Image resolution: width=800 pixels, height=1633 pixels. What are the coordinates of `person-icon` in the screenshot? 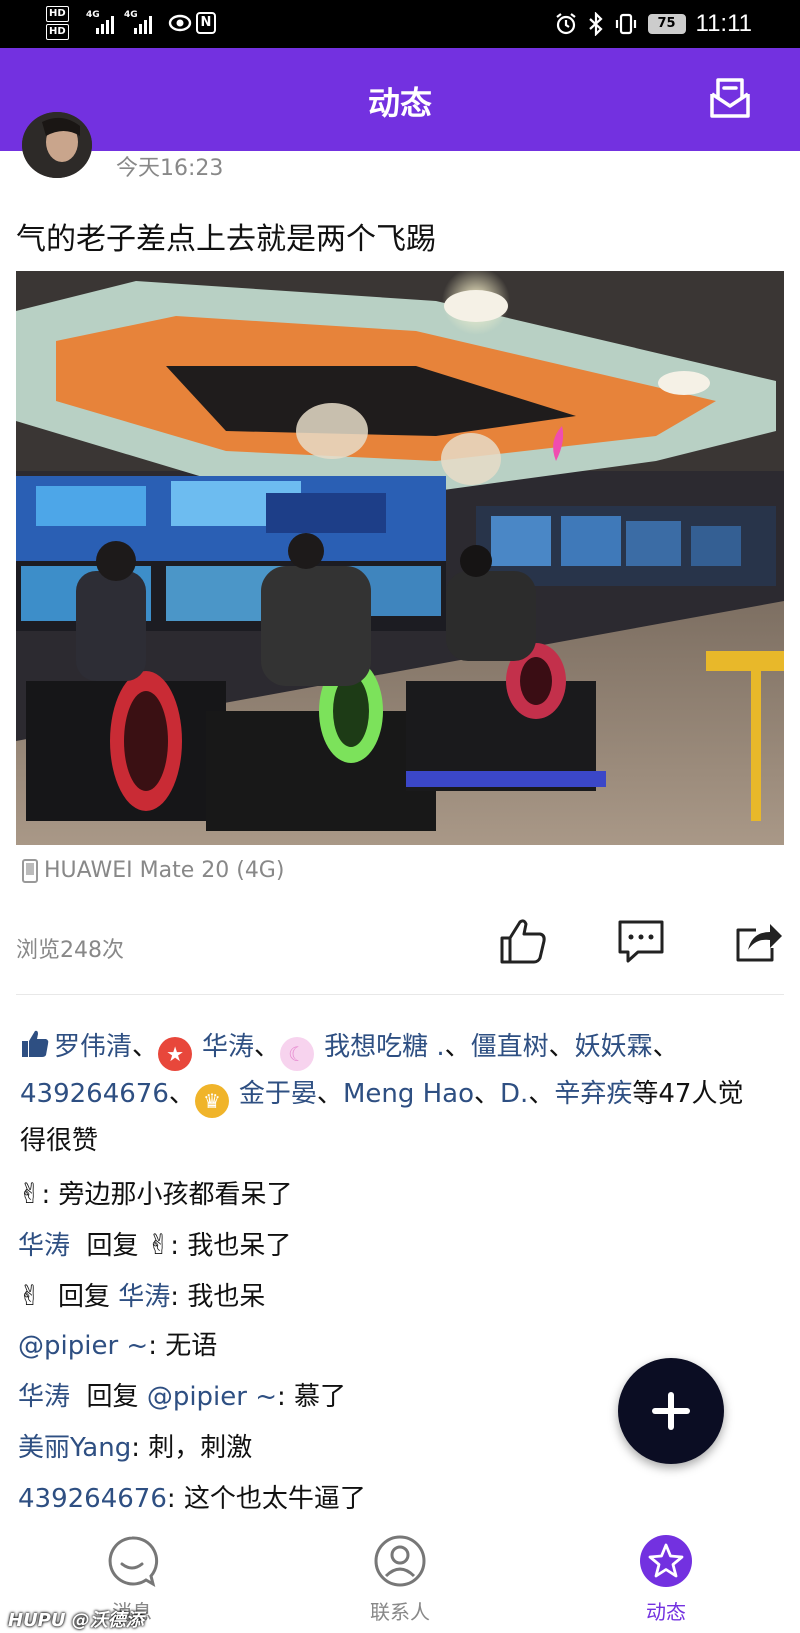 It's located at (400, 1561).